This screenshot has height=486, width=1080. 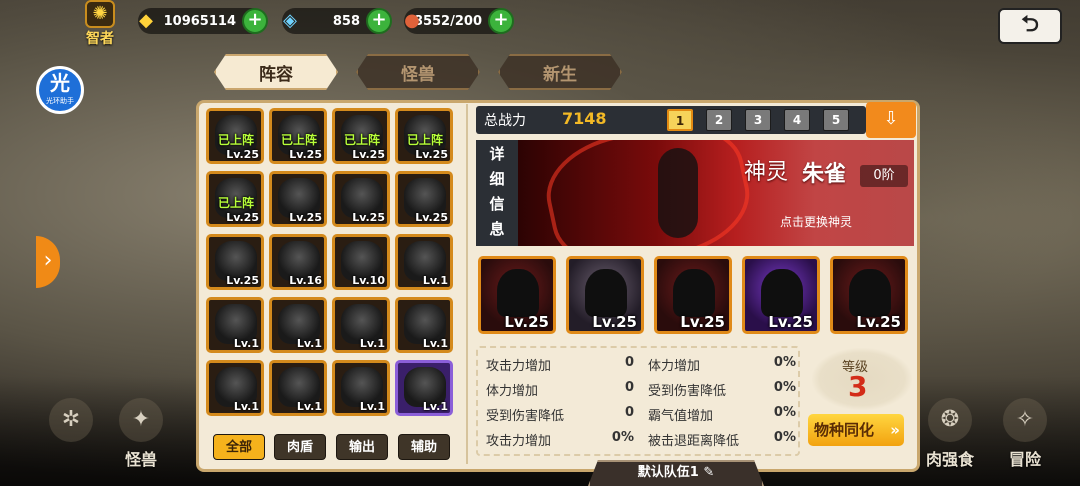 I want to click on filter-tank: 肉盾, so click(x=300, y=447).